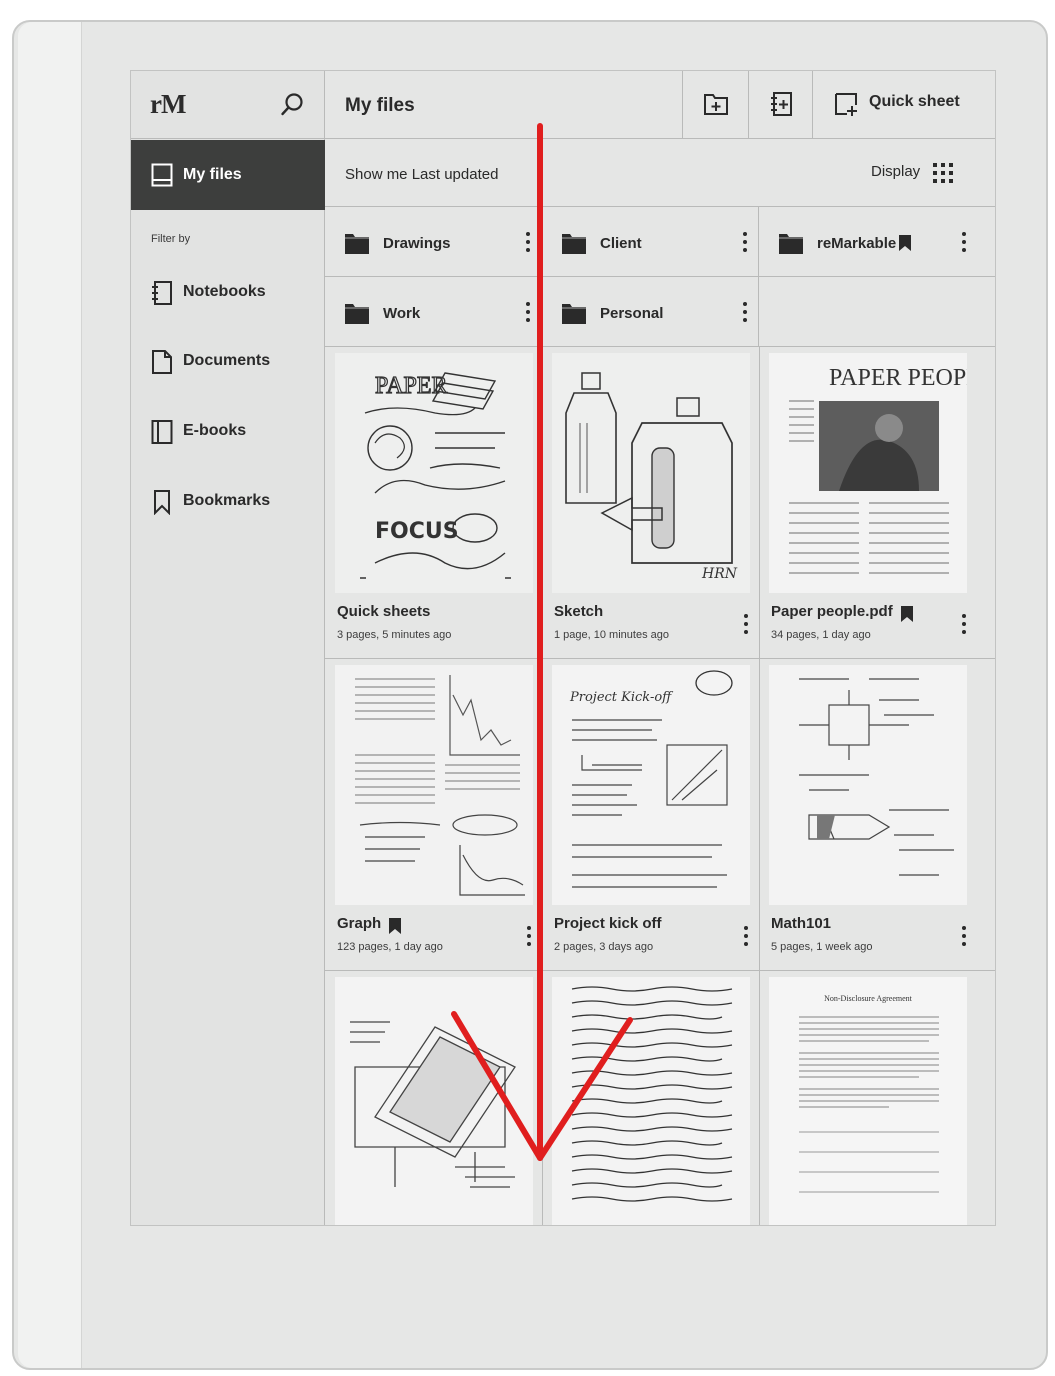  Describe the element at coordinates (832, 611) in the screenshot. I see `document-title: Paper people.pdf` at that location.